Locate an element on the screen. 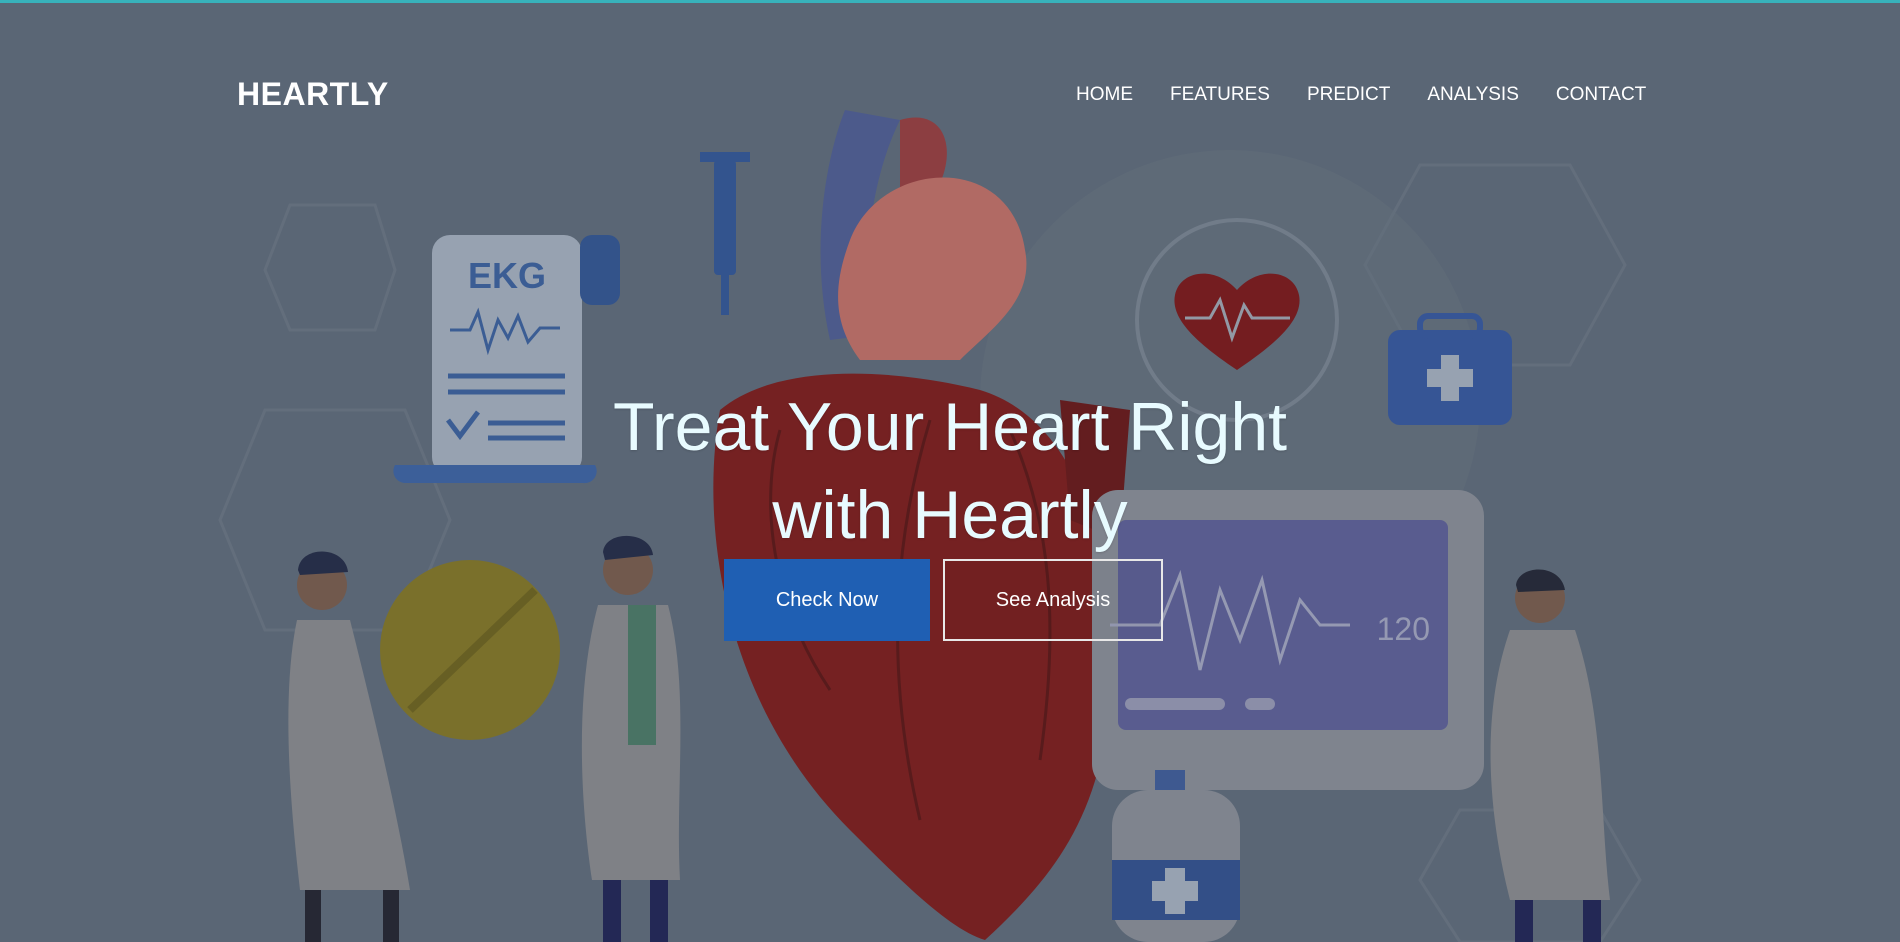  hero-title-line-1: Treat Your Heart Right is located at coordinates (950, 426).